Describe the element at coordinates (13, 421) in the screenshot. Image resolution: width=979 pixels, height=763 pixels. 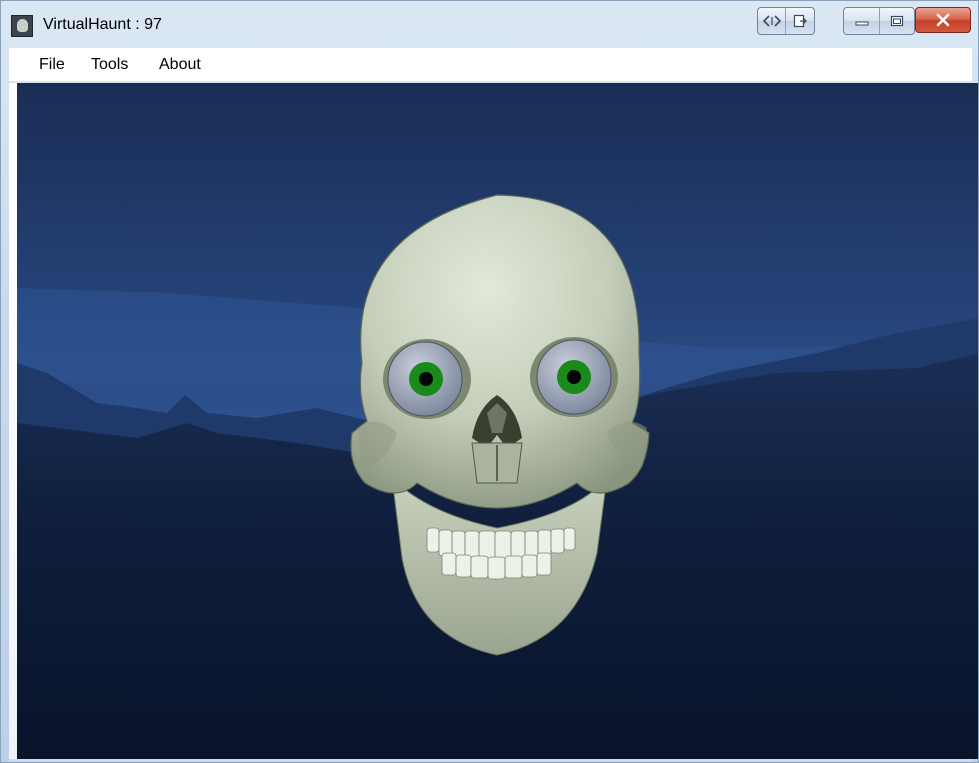
I see `window-left-border` at that location.